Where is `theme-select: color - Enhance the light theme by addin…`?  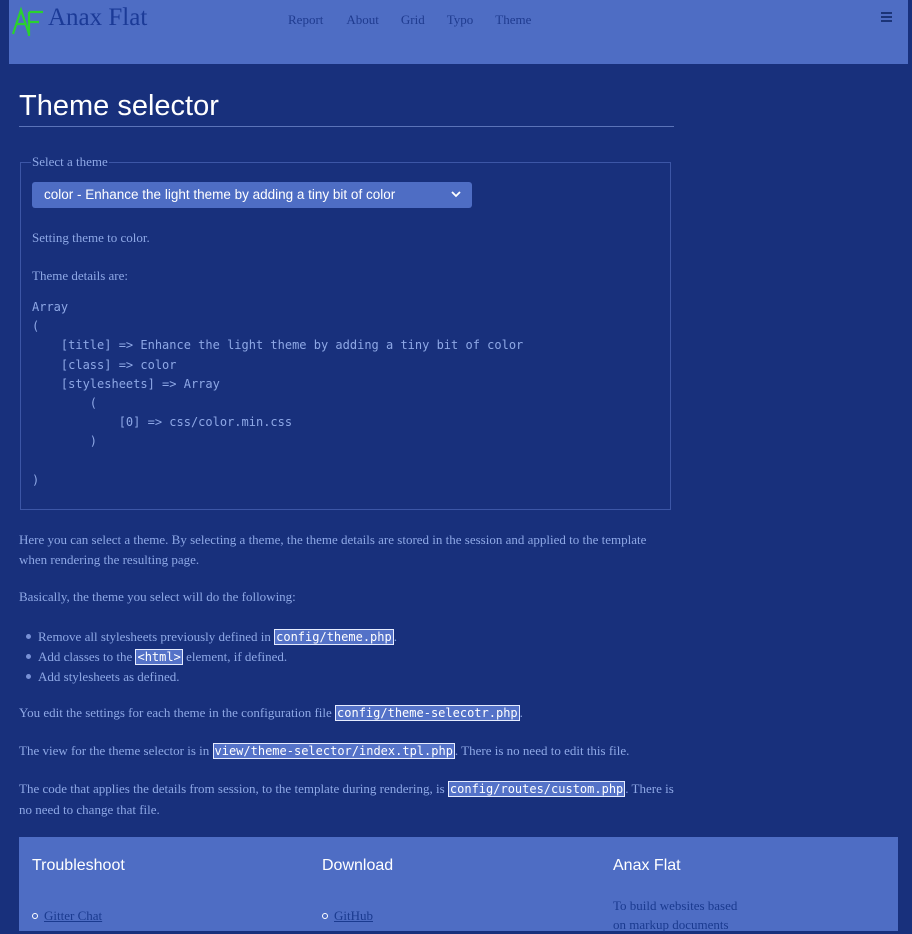 theme-select: color - Enhance the light theme by addin… is located at coordinates (252, 195).